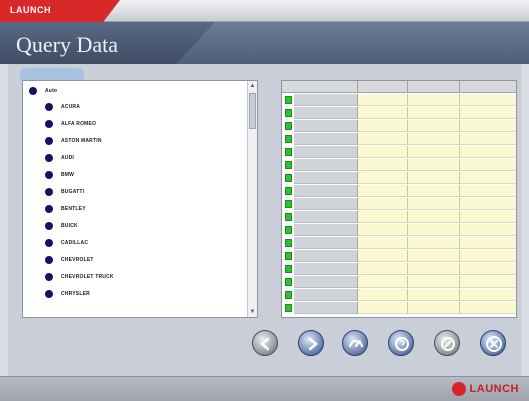 This screenshot has width=529, height=401. I want to click on brand-name: LAUNCH, so click(494, 389).